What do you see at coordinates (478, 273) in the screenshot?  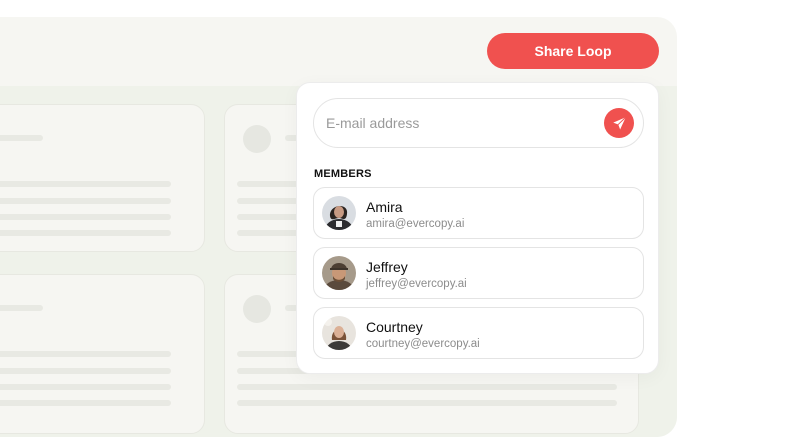 I see `member-item: Jeffrey jeffrey@evercopy.ai` at bounding box center [478, 273].